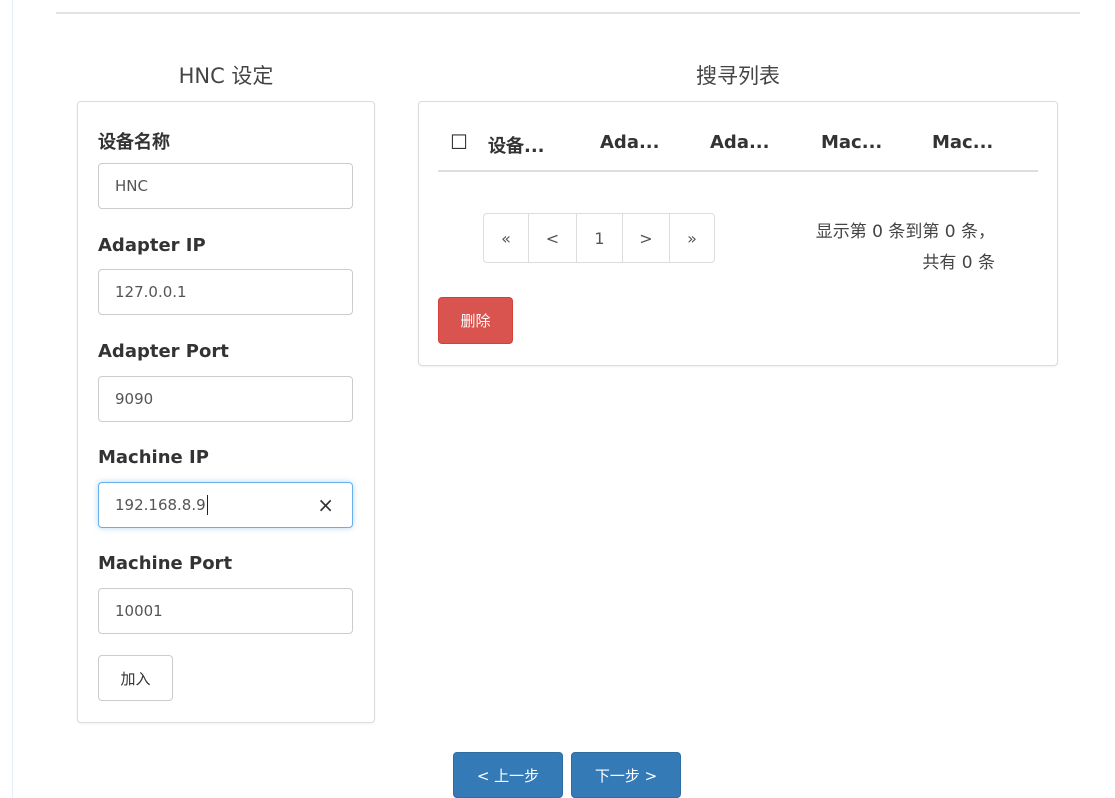 The image size is (1115, 798). I want to click on next-page-button: >, so click(646, 238).